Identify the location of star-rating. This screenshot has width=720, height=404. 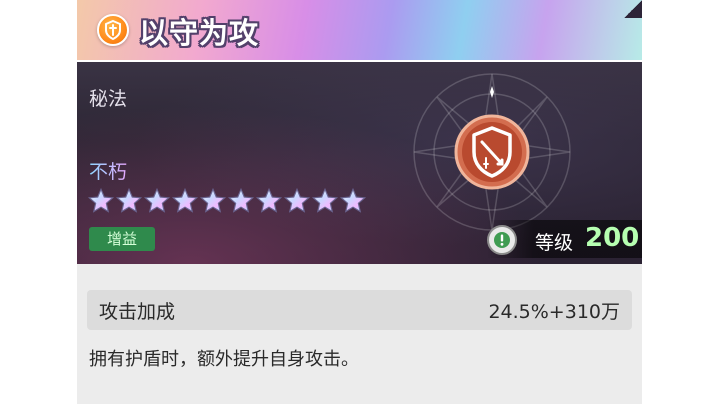
(227, 201).